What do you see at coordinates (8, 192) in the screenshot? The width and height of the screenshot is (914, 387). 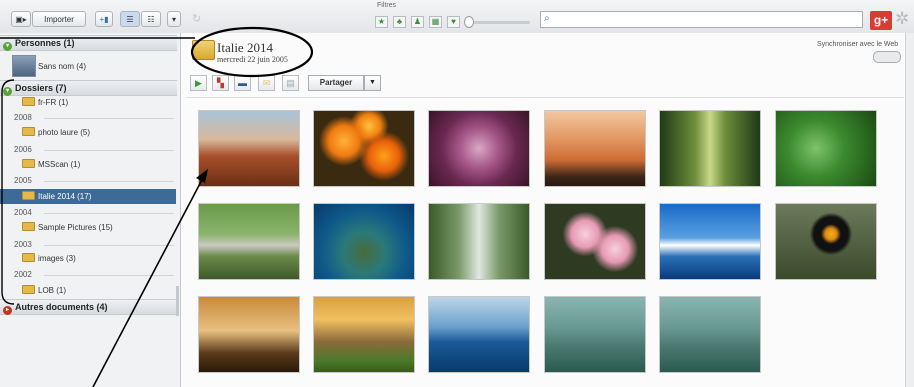 I see `annotation-bracket` at bounding box center [8, 192].